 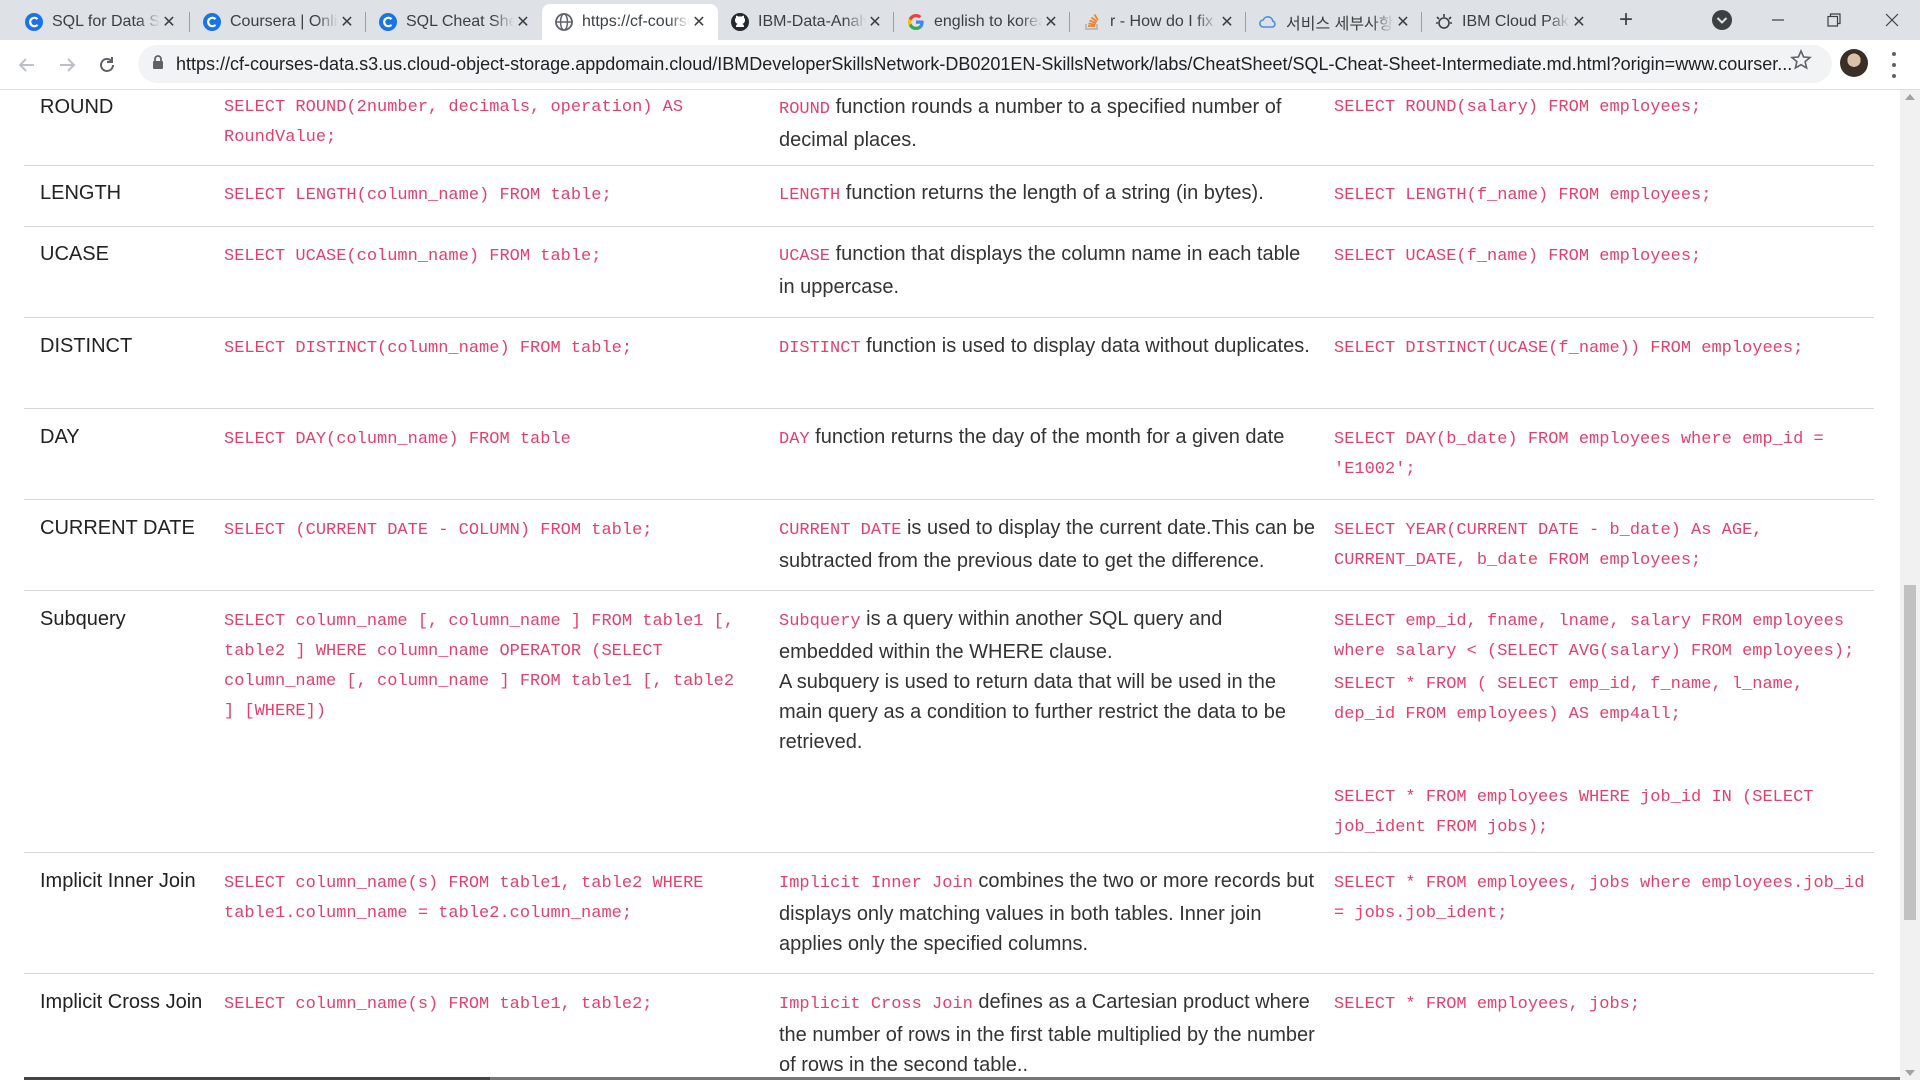 I want to click on description-code: LENGTH, so click(x=810, y=195).